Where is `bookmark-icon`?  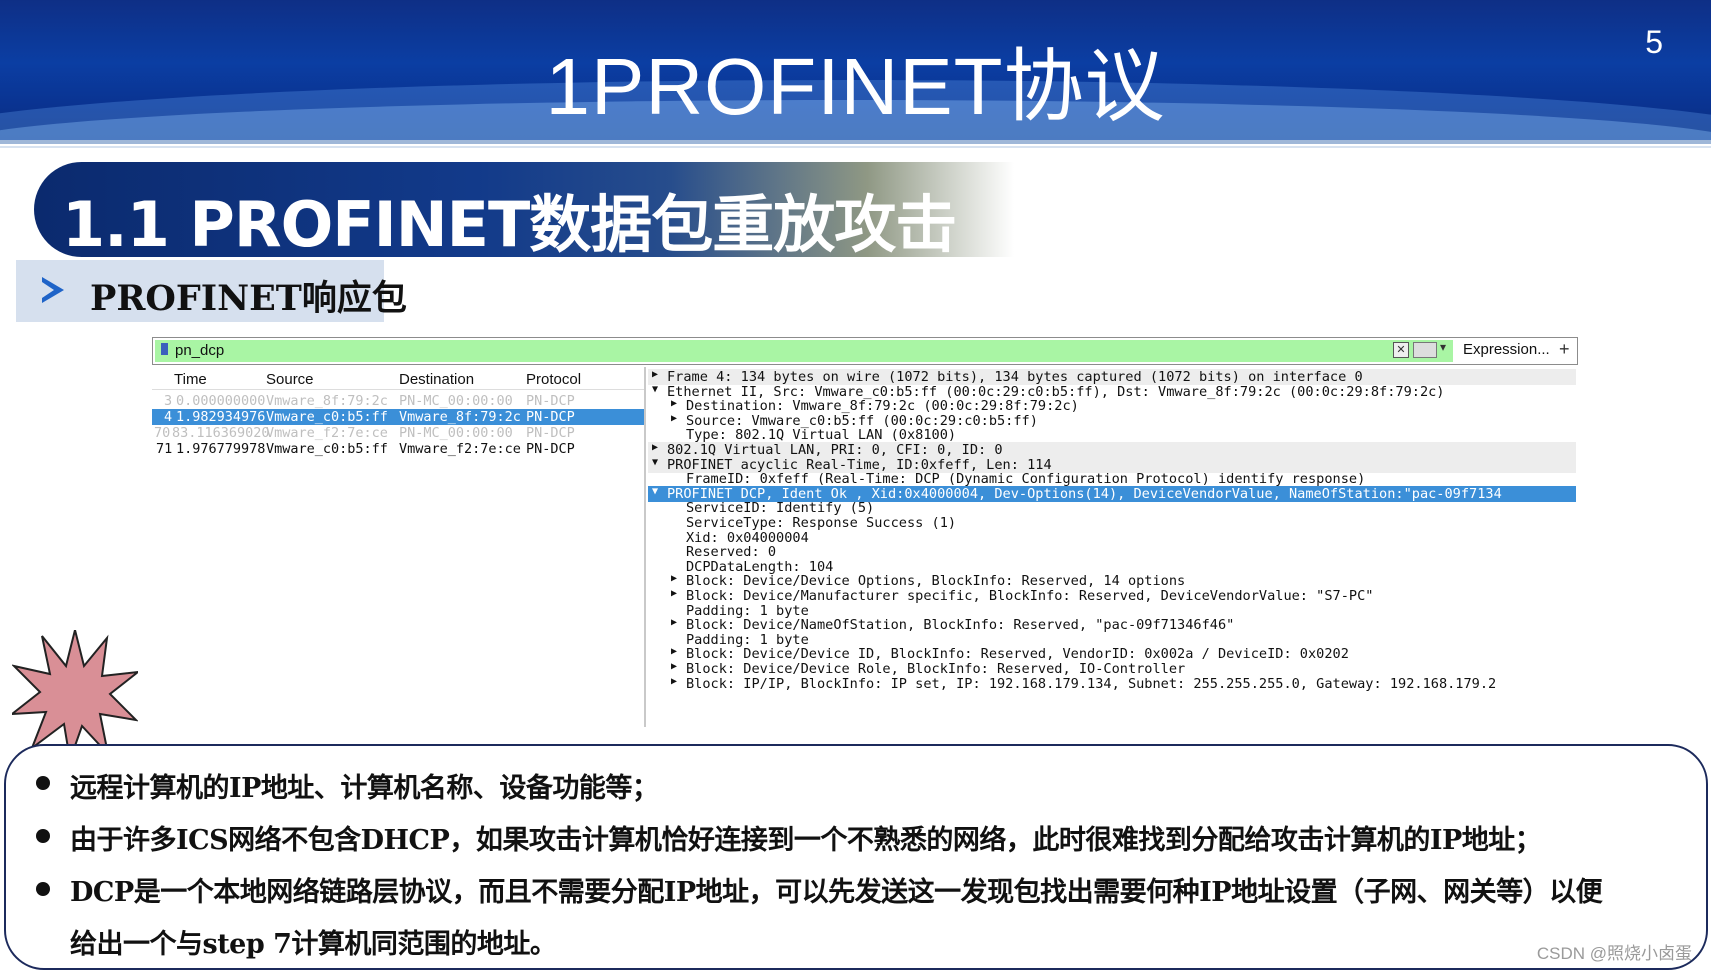 bookmark-icon is located at coordinates (164, 349).